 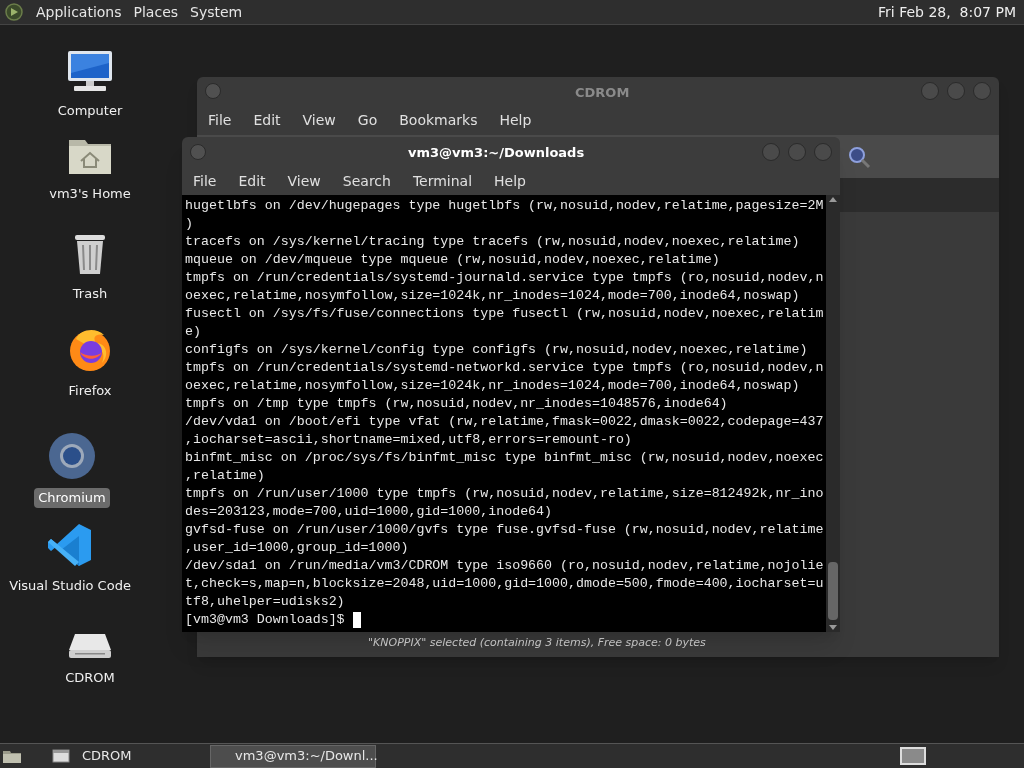 I want to click on status-text: "KNOPPIX" selected (containing 3 items), Free space: 0 bytes, so click(x=537, y=643).